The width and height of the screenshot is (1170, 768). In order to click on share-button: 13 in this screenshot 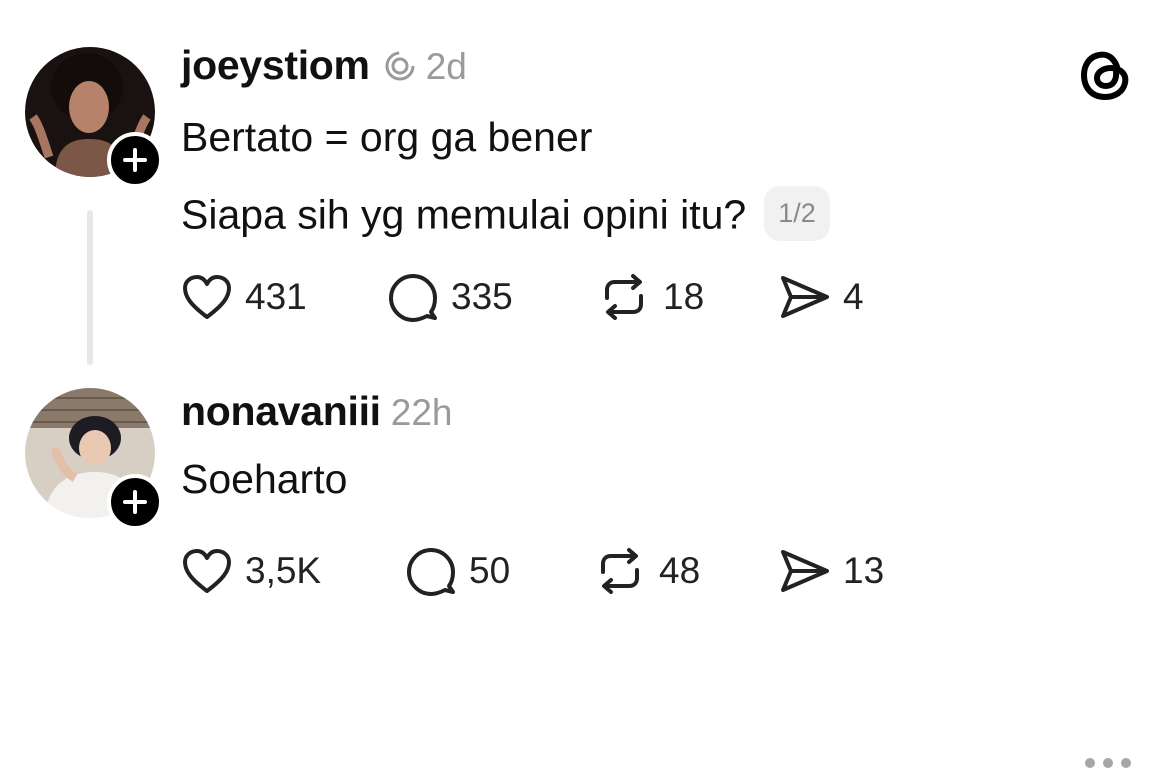, I will do `click(831, 571)`.